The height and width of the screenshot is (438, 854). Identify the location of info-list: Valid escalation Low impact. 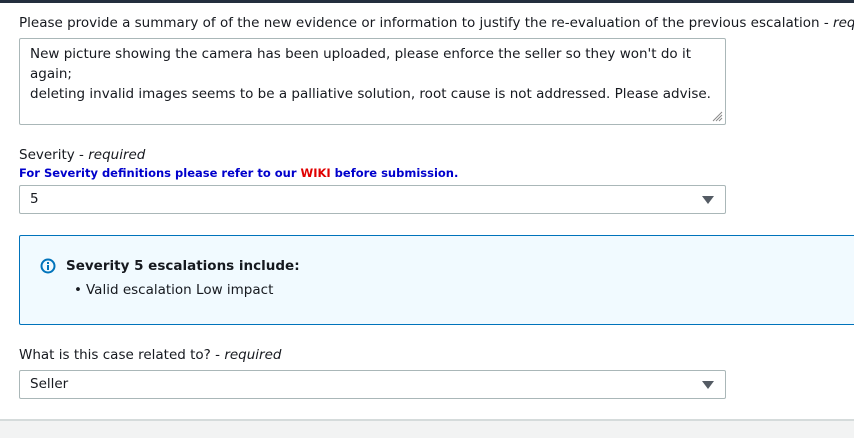
(169, 290).